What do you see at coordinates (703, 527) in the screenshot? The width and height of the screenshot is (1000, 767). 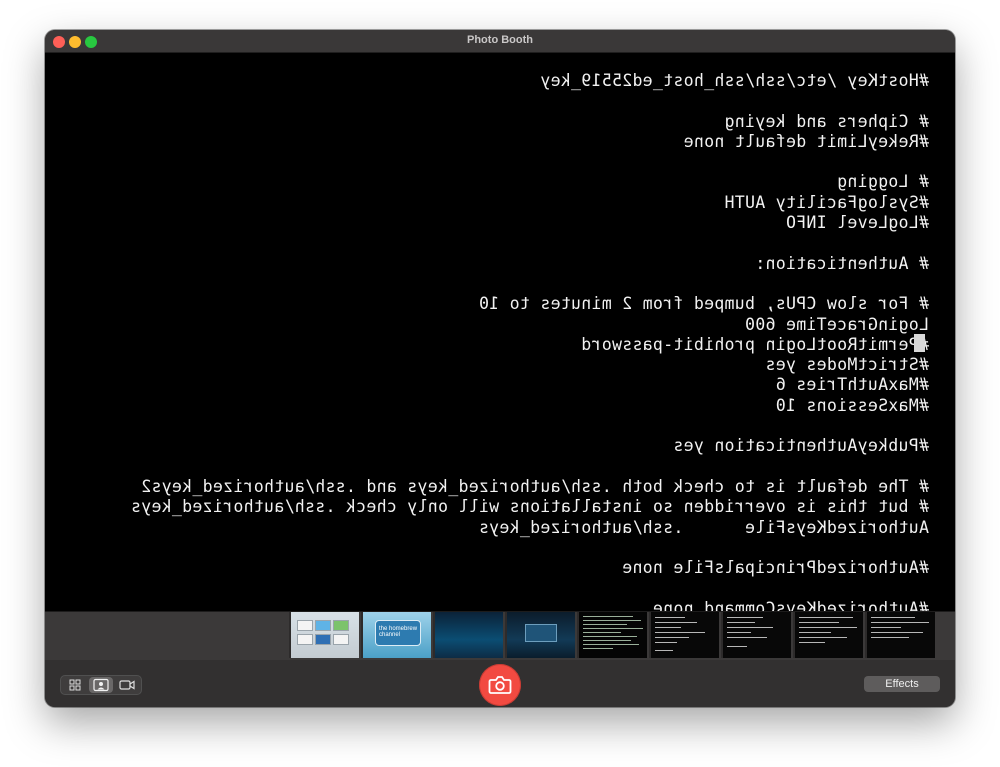 I see `terminal-line: AuthorizedKeysFile .ssh/authorized_keys` at bounding box center [703, 527].